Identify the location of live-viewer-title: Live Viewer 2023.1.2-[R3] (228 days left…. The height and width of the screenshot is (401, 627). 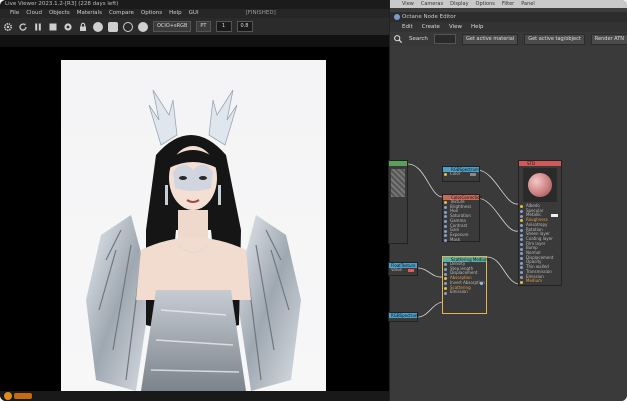
(194, 4).